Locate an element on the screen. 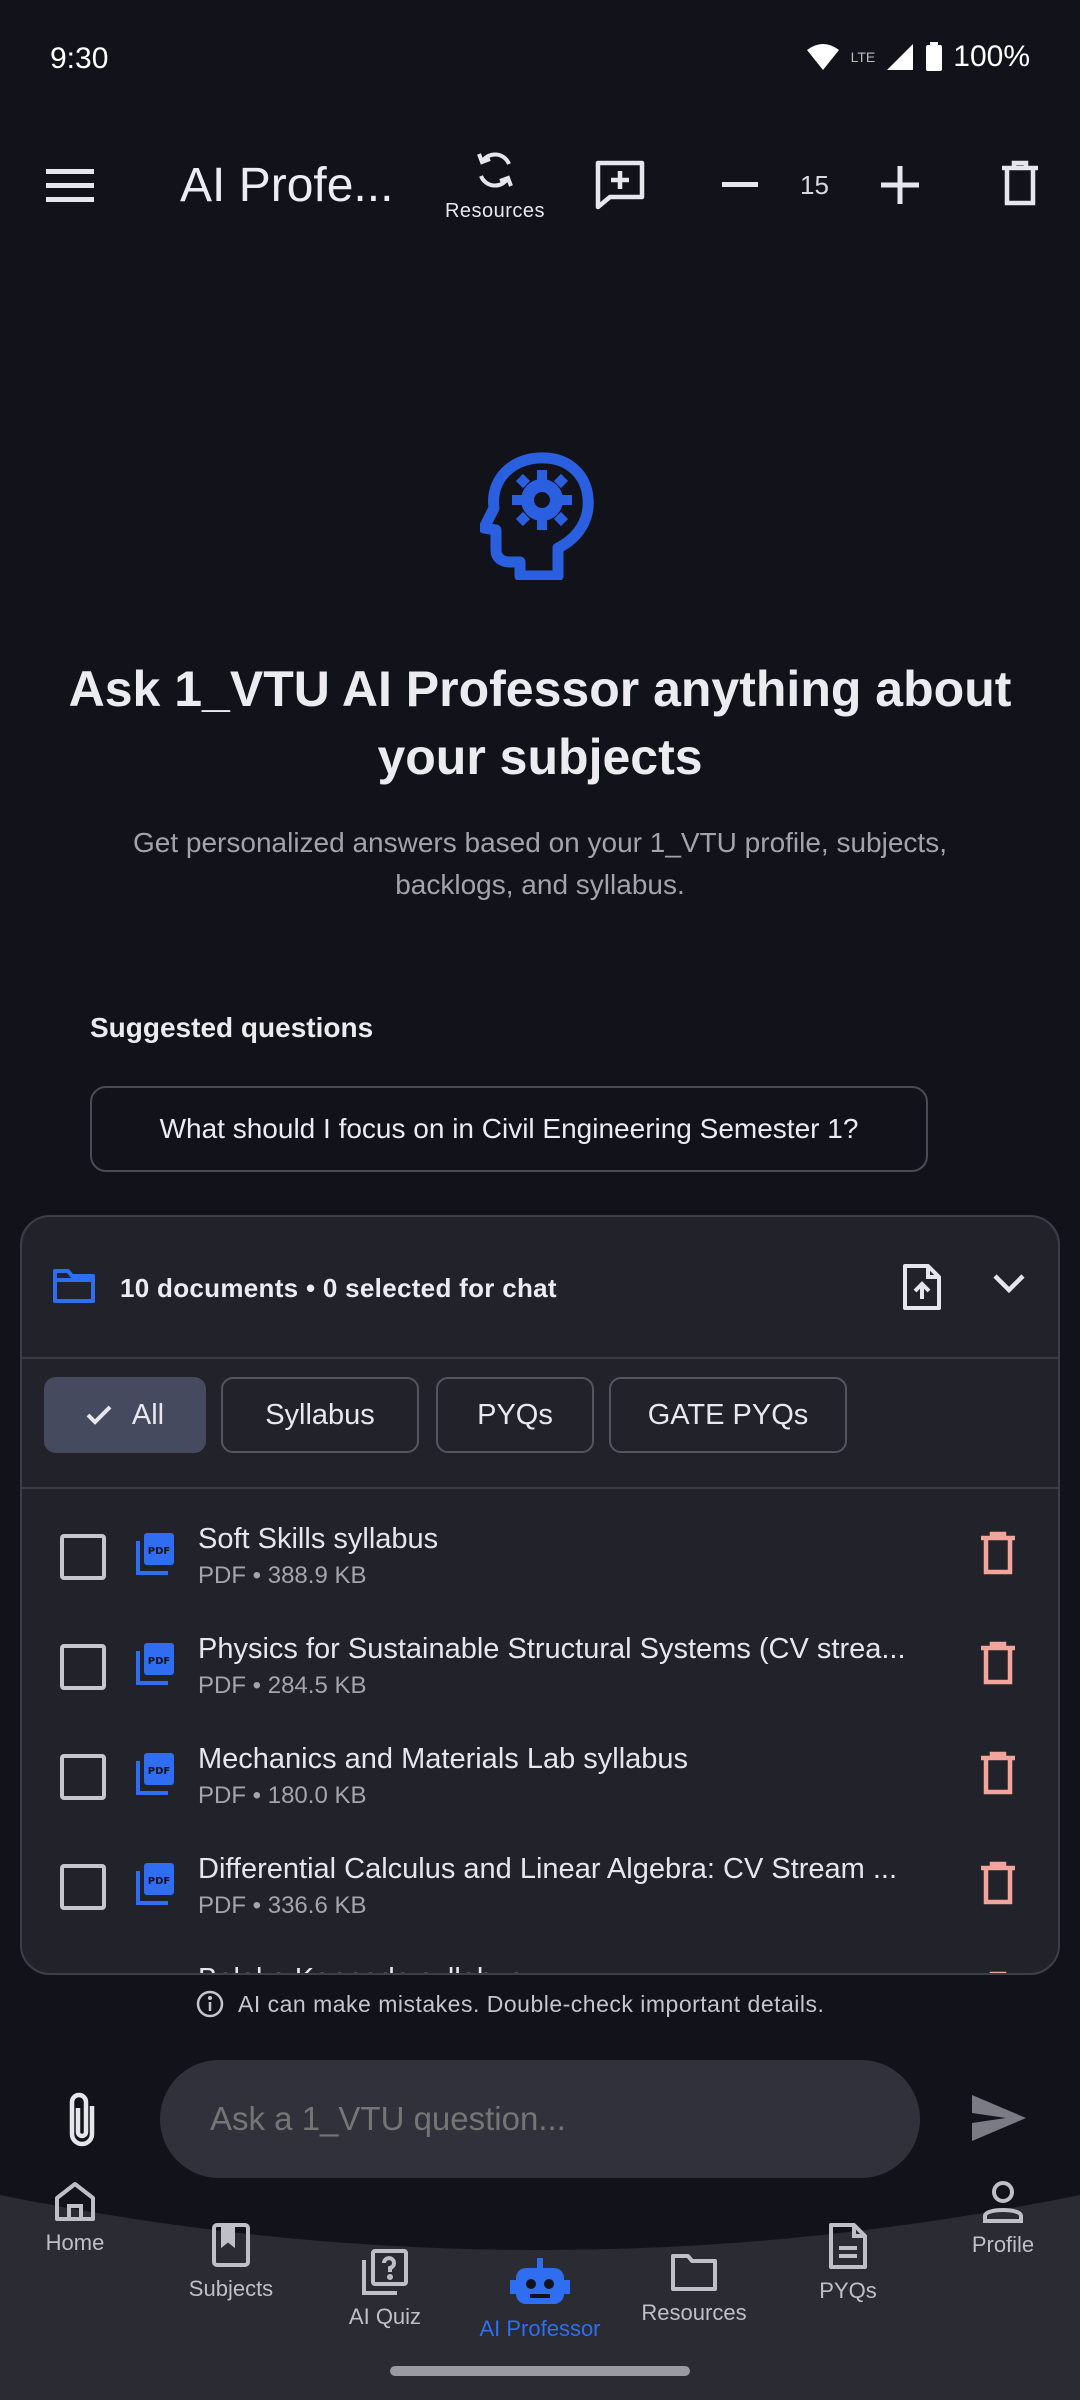 The image size is (1080, 2400). status-bar: 9:30 LTE 100% is located at coordinates (540, 60).